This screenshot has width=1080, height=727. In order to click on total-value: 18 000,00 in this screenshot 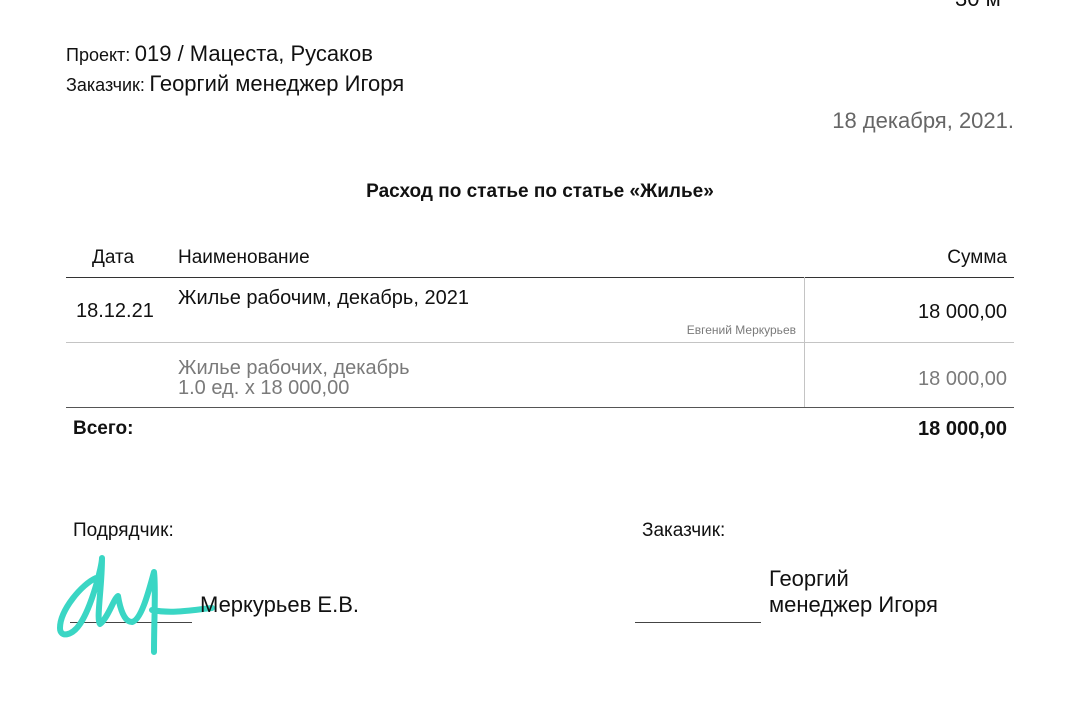, I will do `click(962, 429)`.